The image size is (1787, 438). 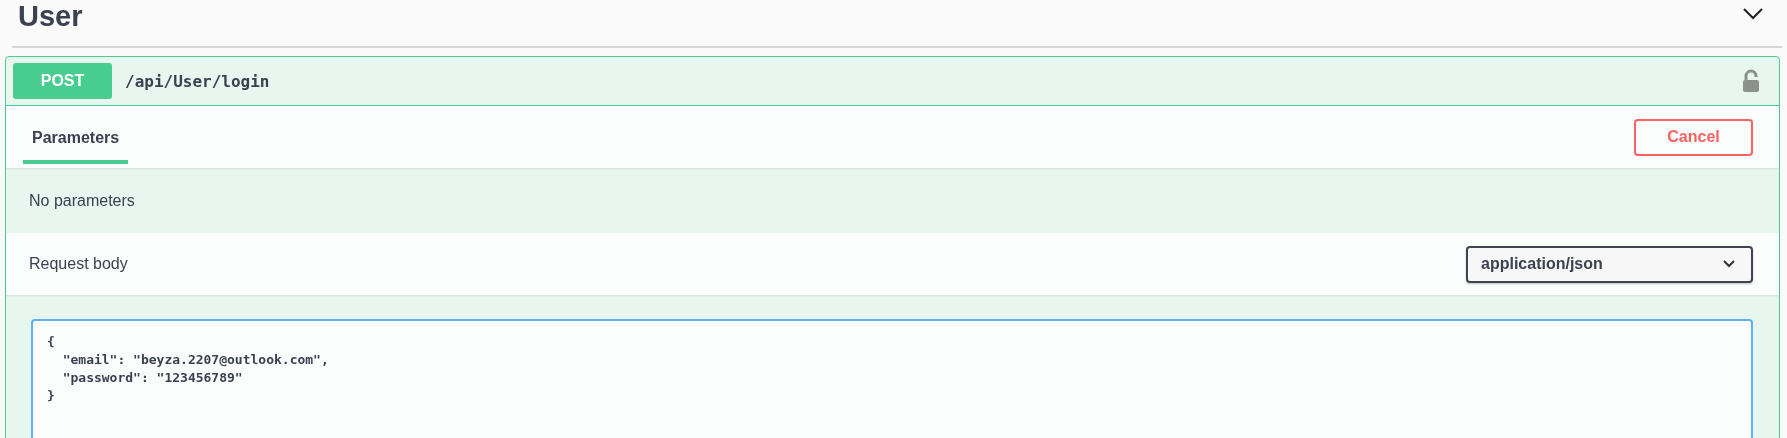 What do you see at coordinates (1729, 264) in the screenshot?
I see `caret-icon` at bounding box center [1729, 264].